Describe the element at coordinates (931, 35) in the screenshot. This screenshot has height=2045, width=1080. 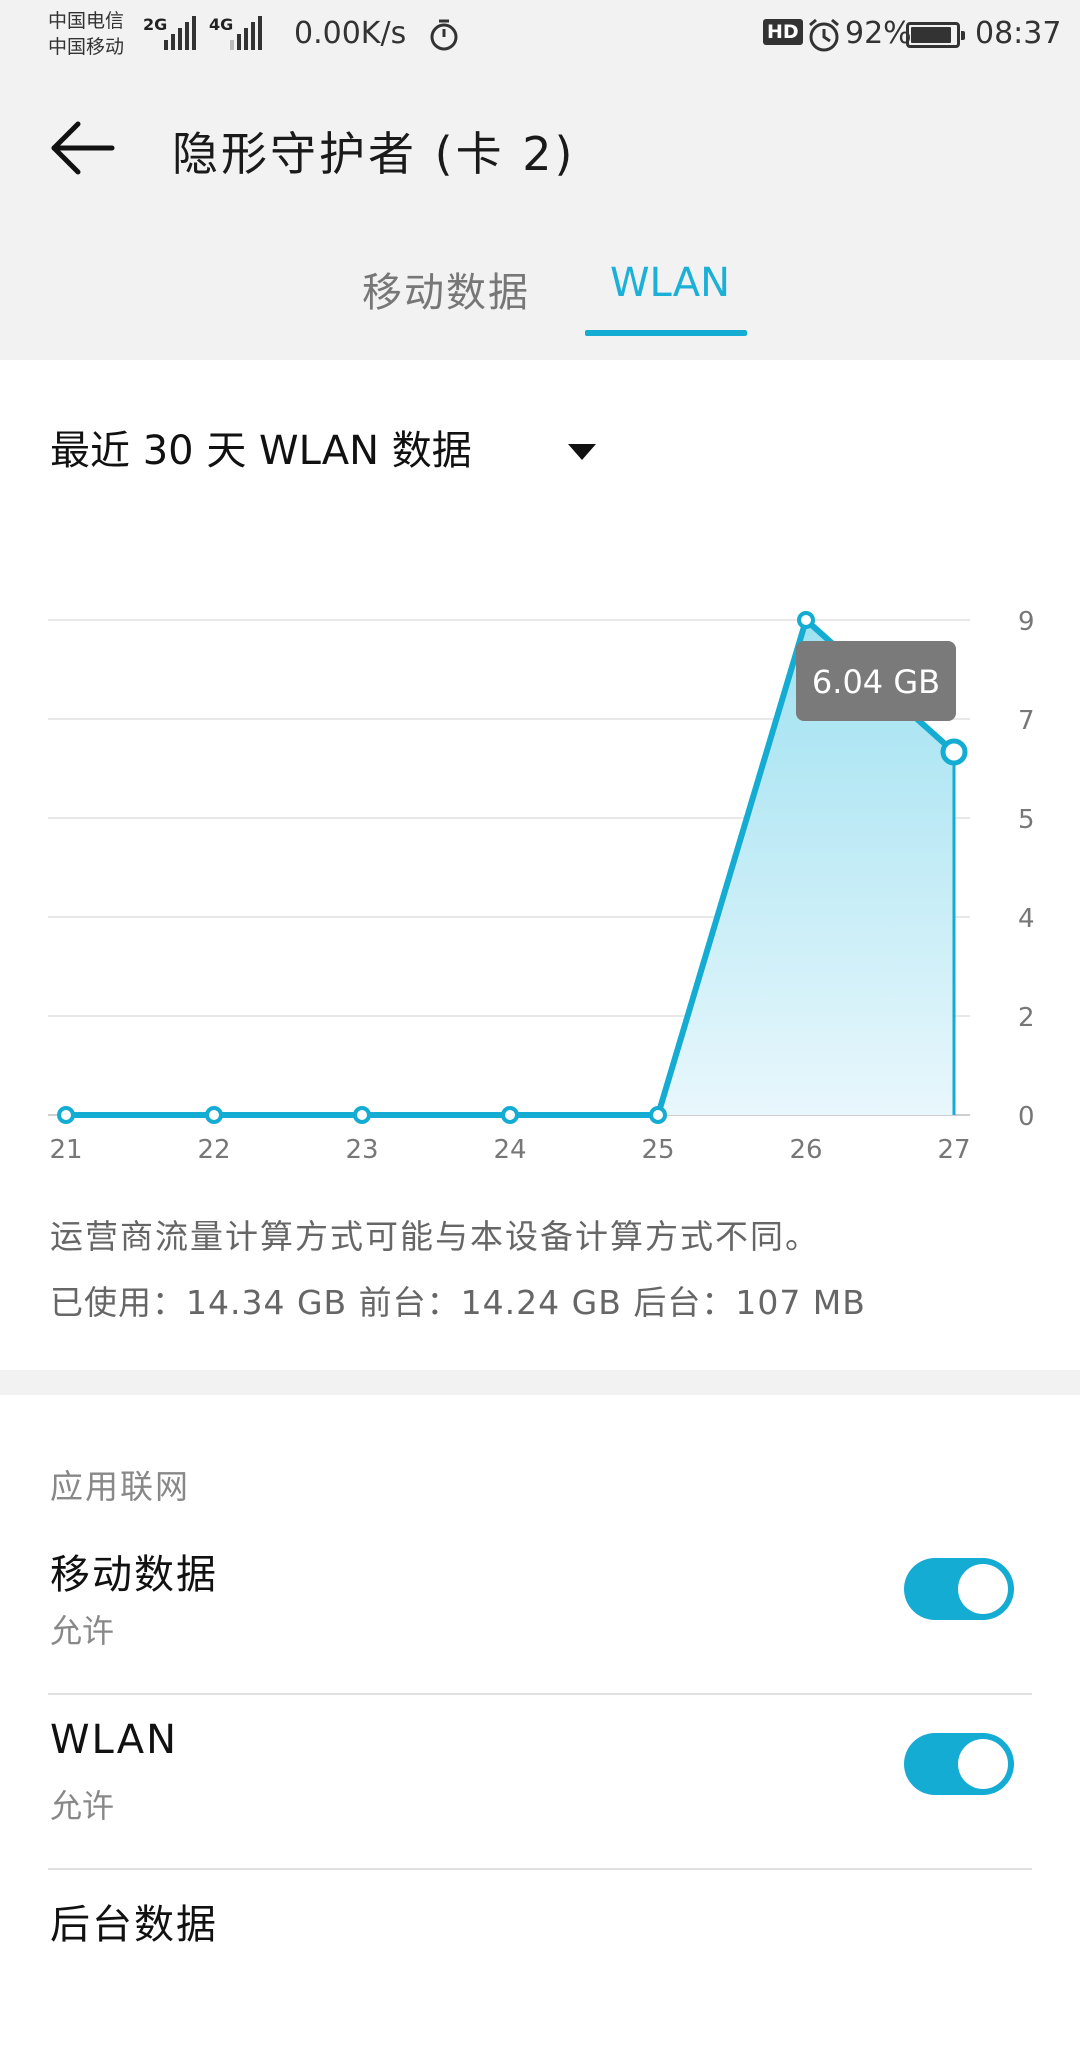
I see `battery-fill` at that location.